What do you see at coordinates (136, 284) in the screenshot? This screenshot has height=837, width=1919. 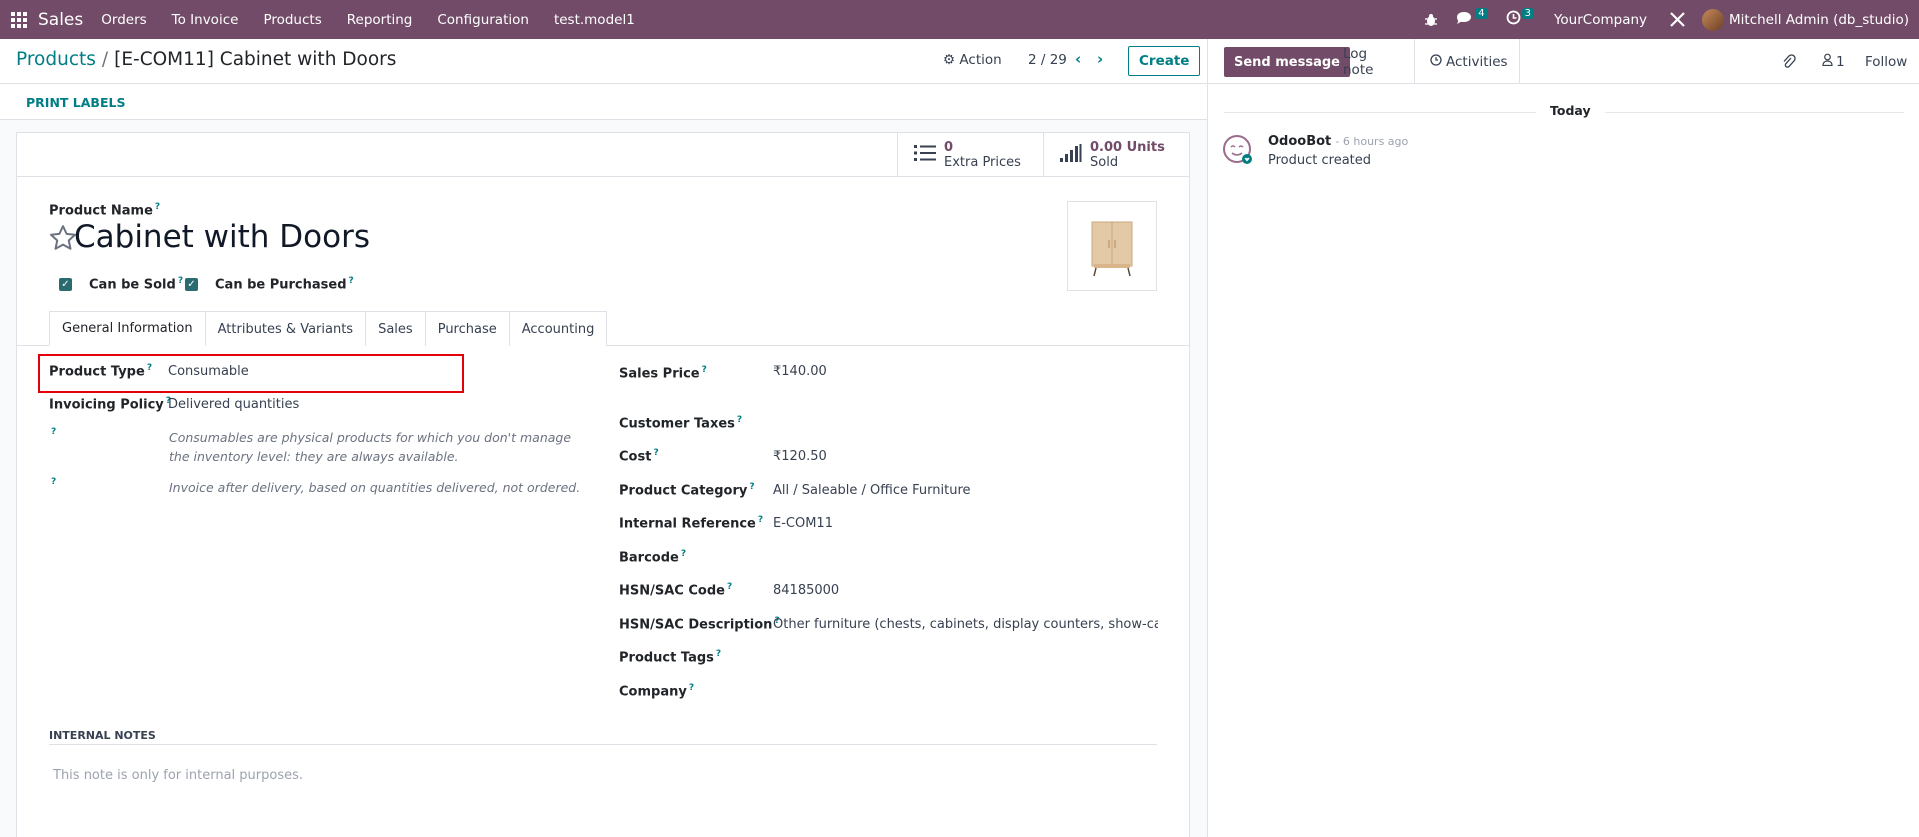 I see `can-be-sold-label: Can be Sold?` at bounding box center [136, 284].